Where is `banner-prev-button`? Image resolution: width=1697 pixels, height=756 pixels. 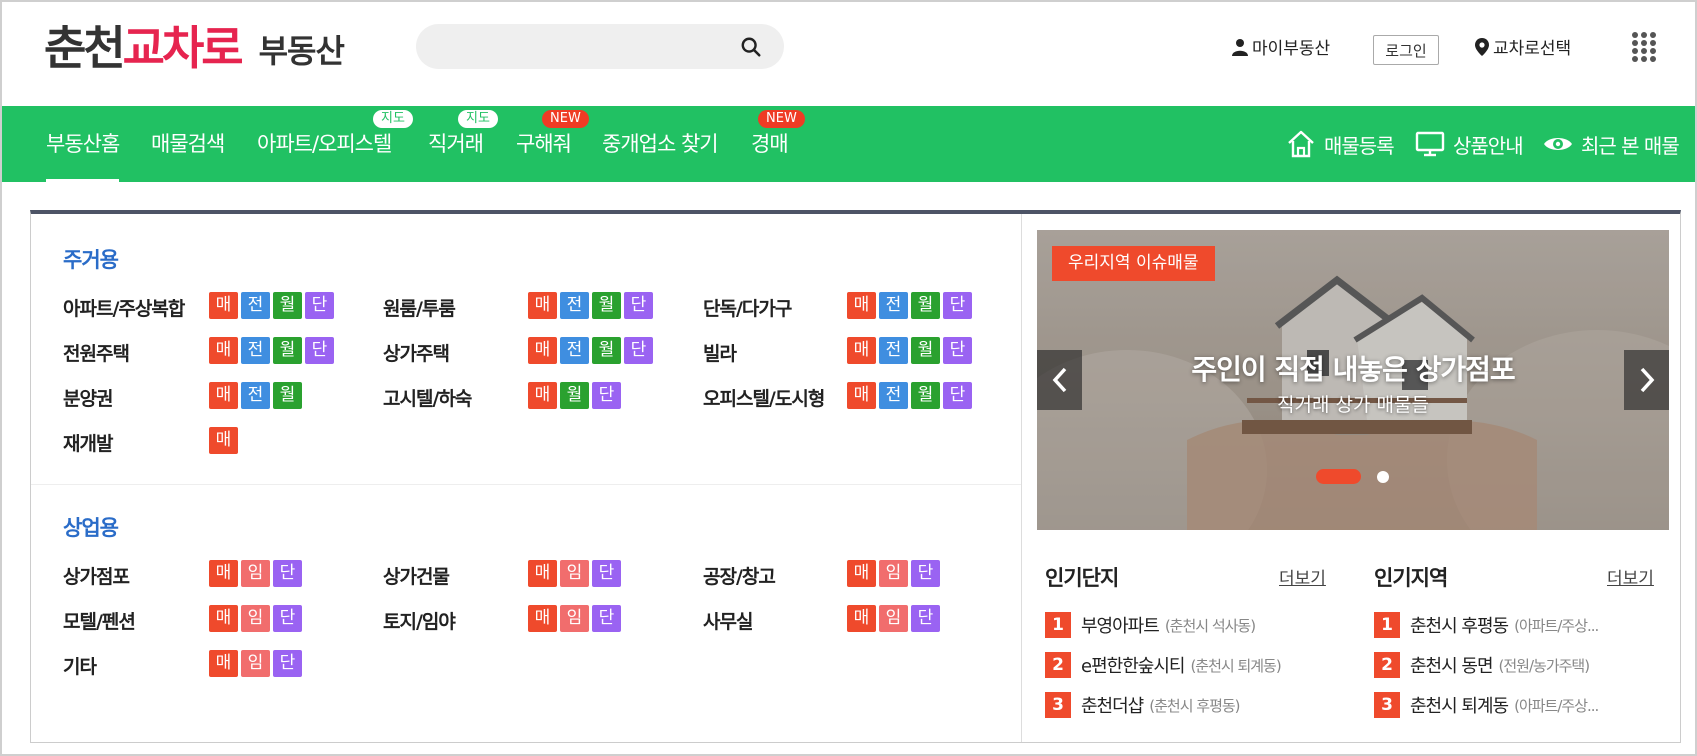
banner-prev-button is located at coordinates (1059, 380).